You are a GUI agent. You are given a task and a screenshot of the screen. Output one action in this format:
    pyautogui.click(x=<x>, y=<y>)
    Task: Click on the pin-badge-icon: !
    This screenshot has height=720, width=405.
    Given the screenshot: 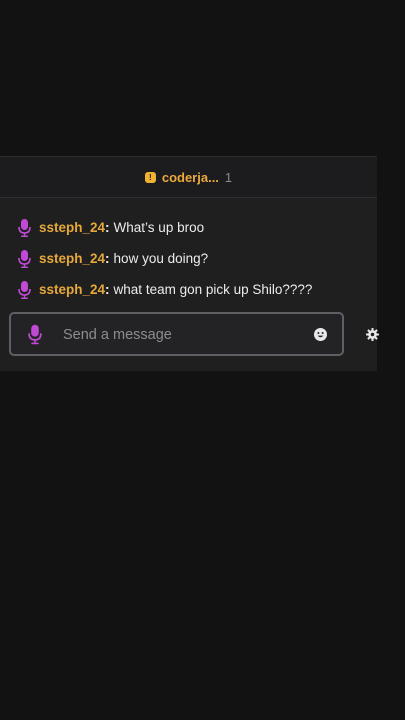 What is the action you would take?
    pyautogui.click(x=150, y=177)
    